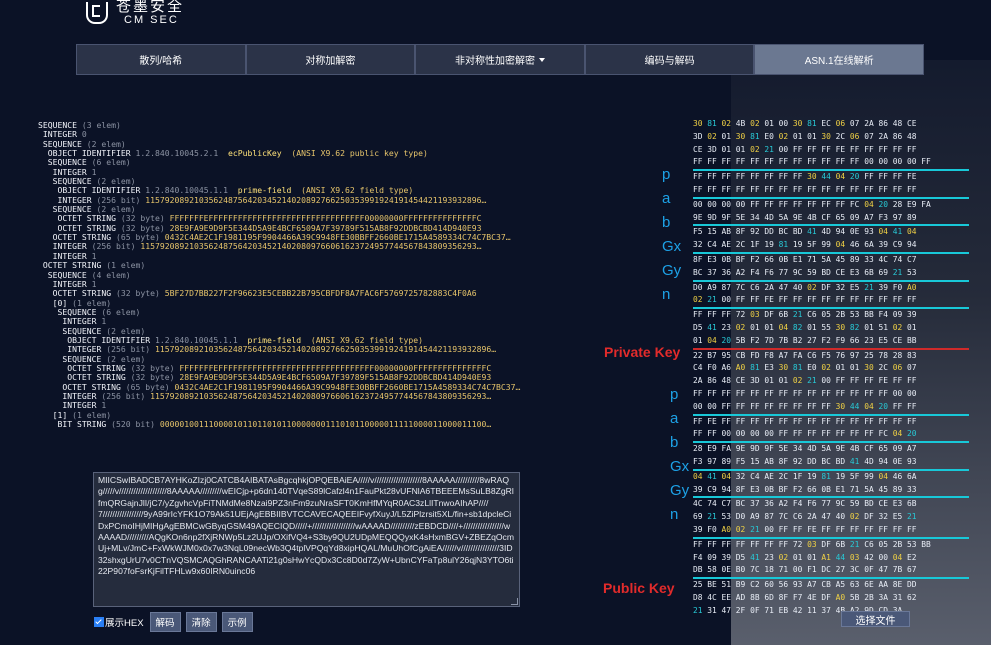 The height and width of the screenshot is (645, 991). What do you see at coordinates (743, 610) in the screenshot?
I see `hex-byte: 2F` at bounding box center [743, 610].